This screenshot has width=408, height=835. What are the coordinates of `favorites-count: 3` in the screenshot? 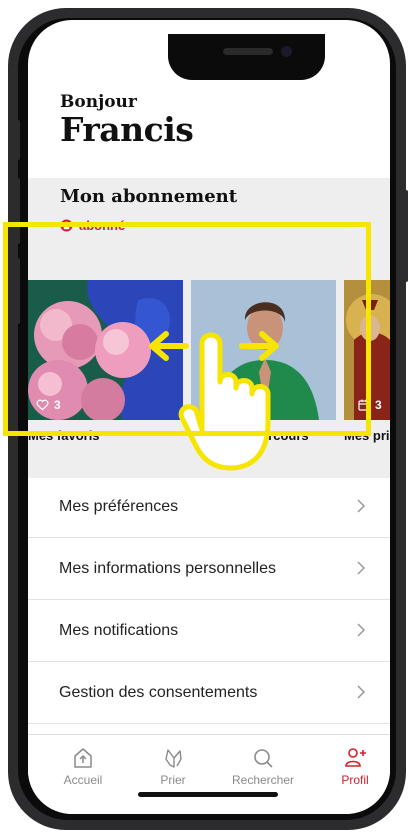 It's located at (57, 405).